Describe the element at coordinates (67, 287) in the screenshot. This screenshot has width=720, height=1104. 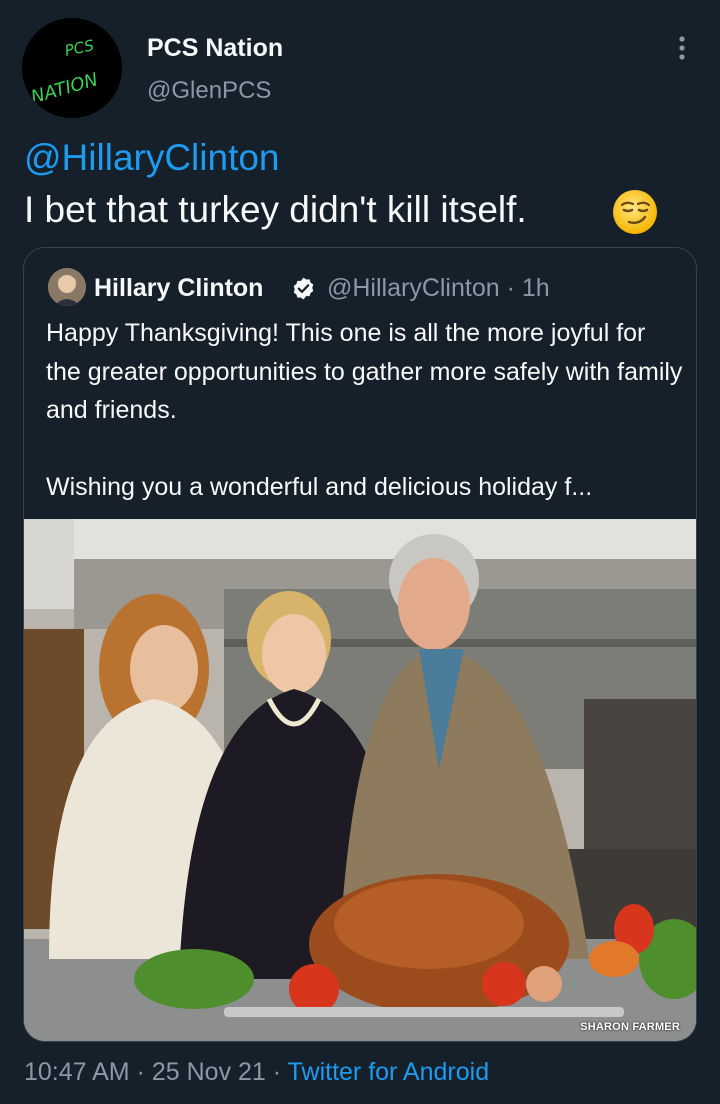
I see `quoted-author-avatar` at that location.